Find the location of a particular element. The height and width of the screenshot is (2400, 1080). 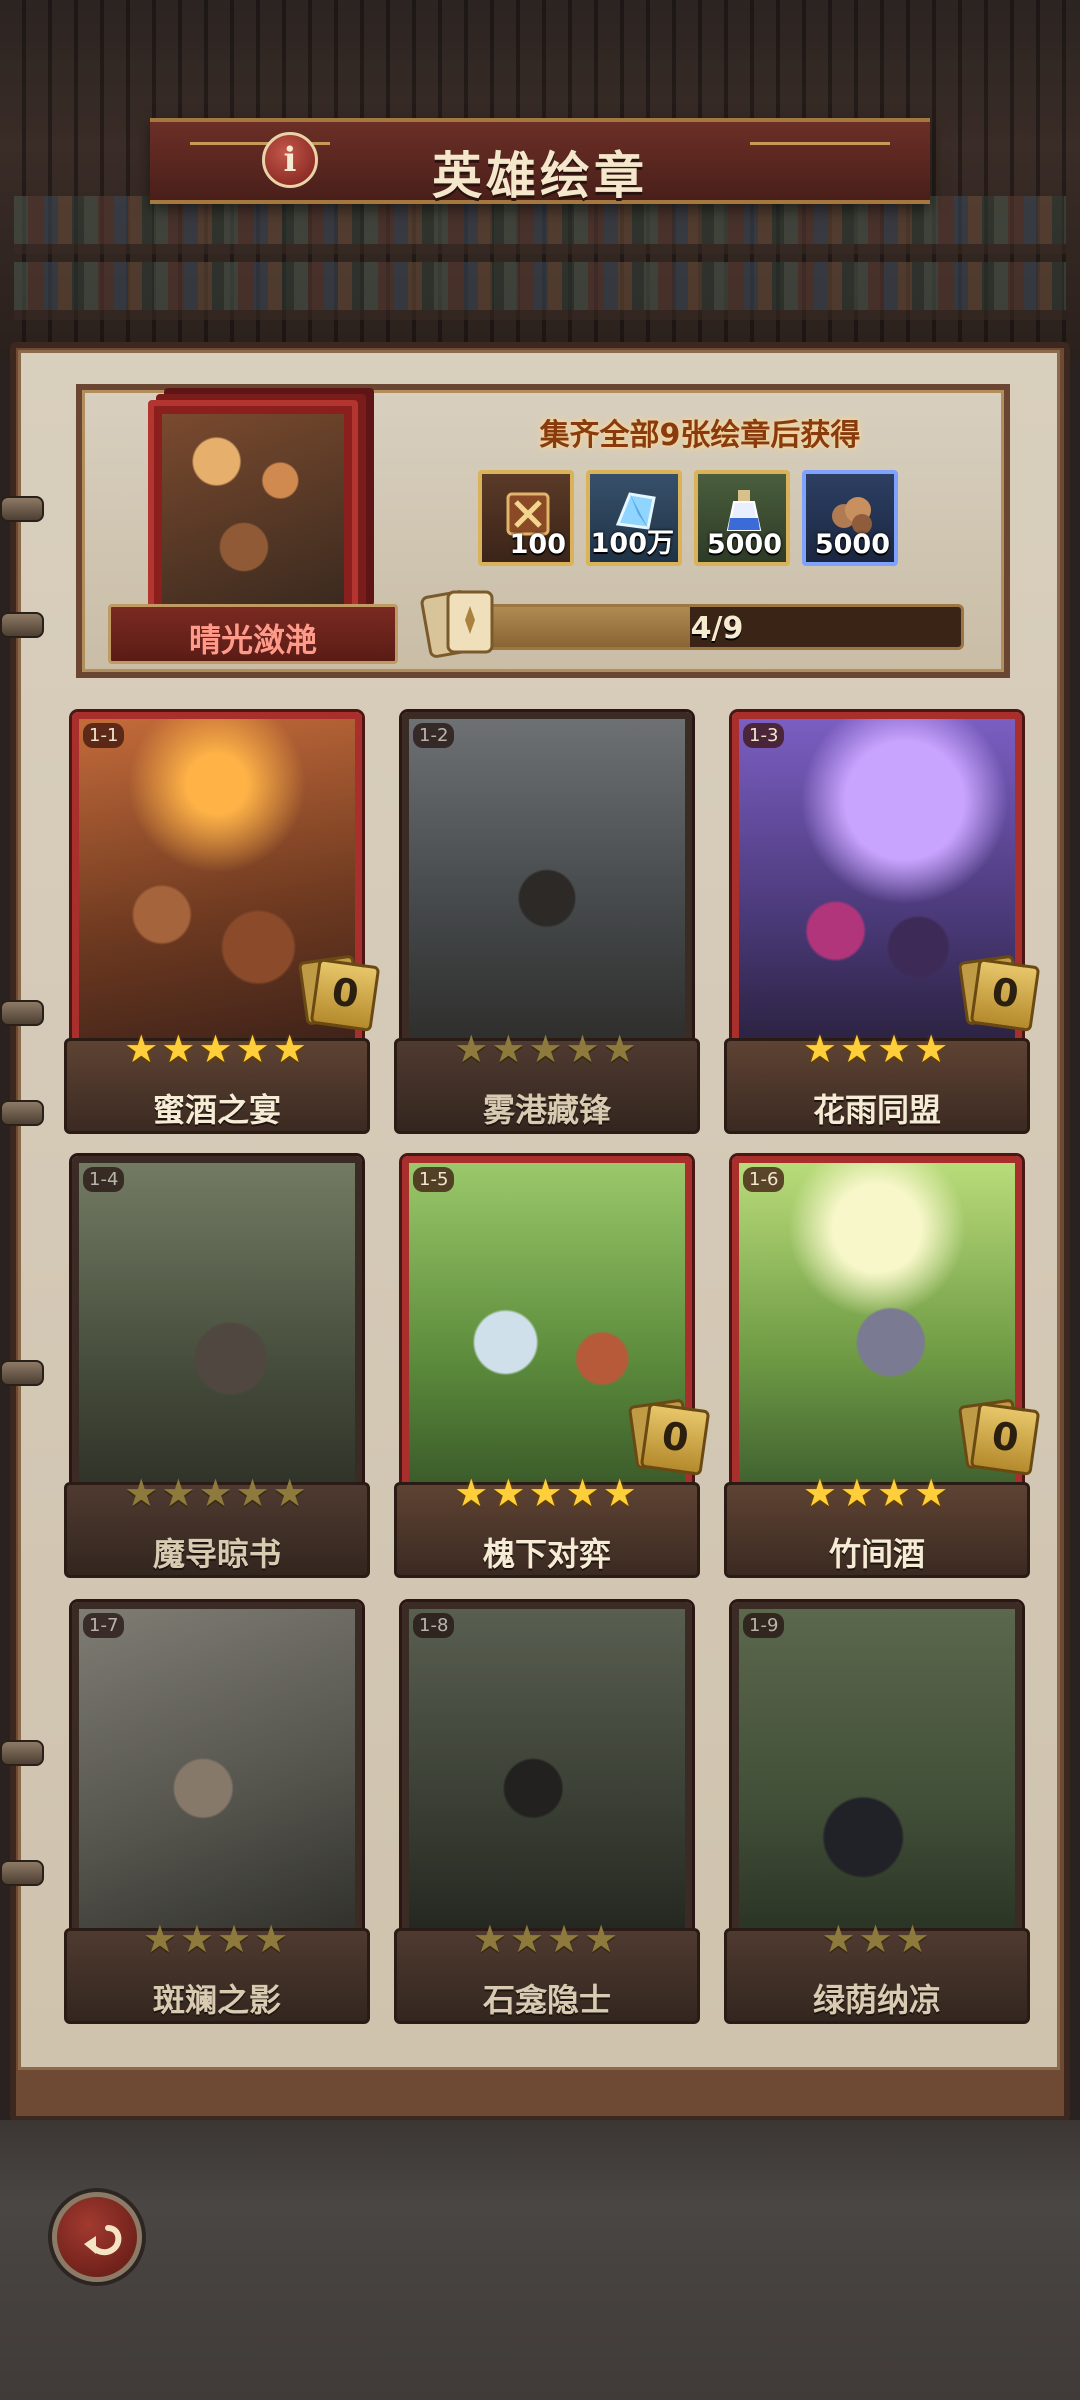

card-code: 1-1 is located at coordinates (104, 735).